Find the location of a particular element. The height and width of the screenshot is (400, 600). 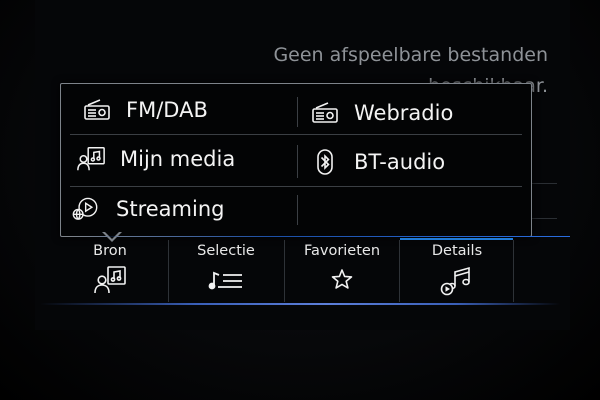

tab-label: Favorieten is located at coordinates (342, 251).